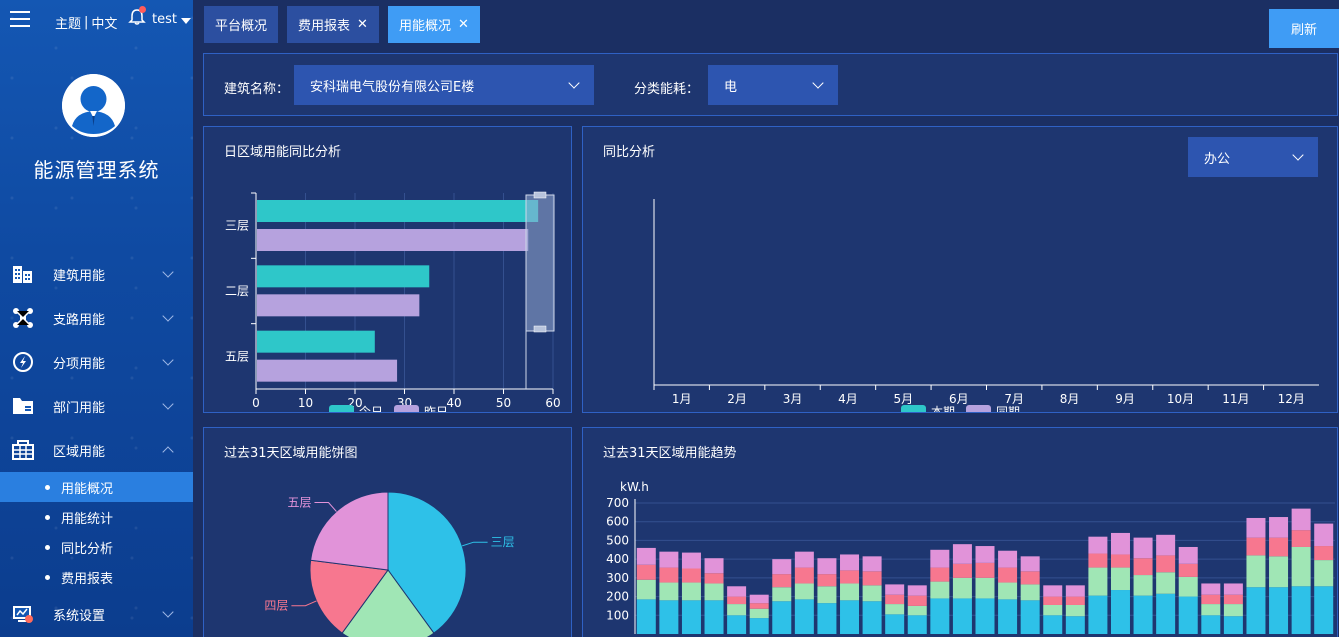  What do you see at coordinates (104, 22) in the screenshot?
I see `language-link: 中文` at bounding box center [104, 22].